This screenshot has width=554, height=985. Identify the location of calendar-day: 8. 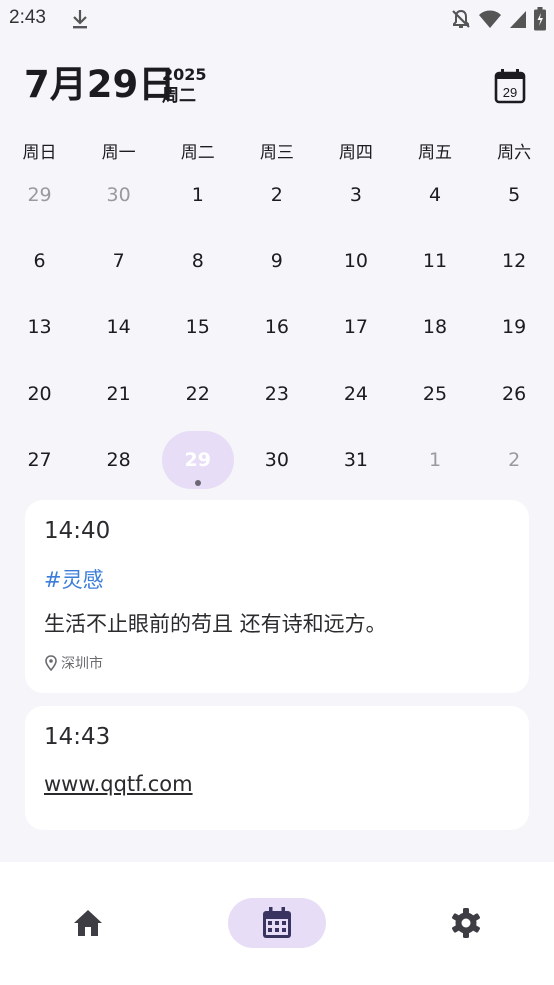
(197, 261).